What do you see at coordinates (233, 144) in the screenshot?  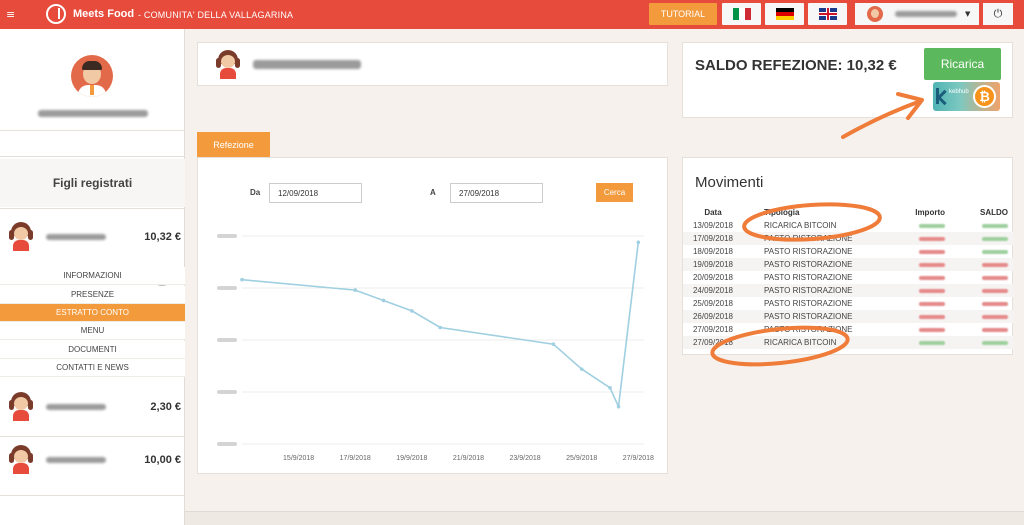 I see `tab-refezione: Refezione` at bounding box center [233, 144].